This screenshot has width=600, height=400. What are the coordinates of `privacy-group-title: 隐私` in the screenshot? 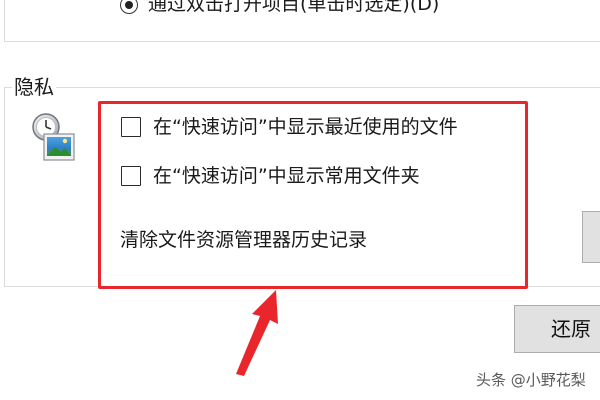 It's located at (34, 87).